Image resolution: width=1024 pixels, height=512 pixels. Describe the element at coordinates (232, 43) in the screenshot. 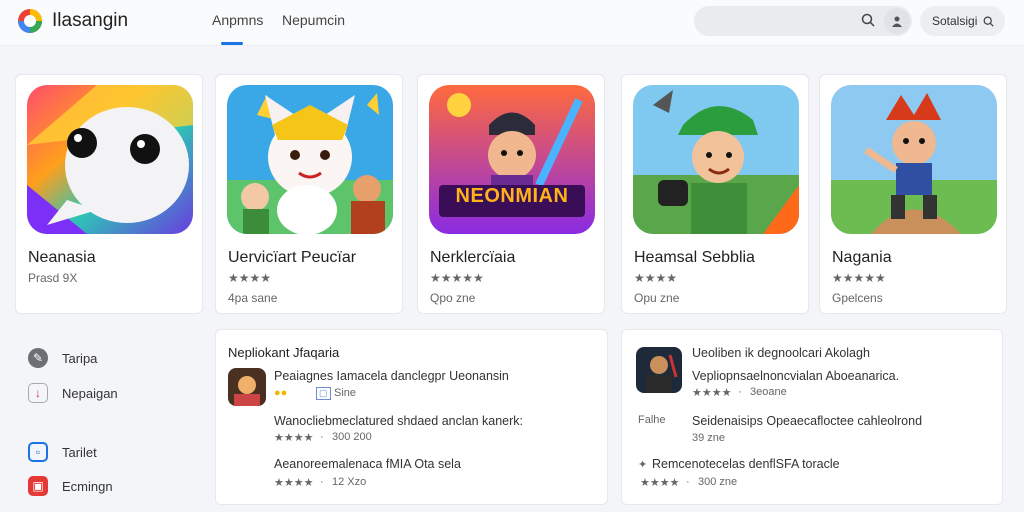

I see `active-tab-indicator` at that location.